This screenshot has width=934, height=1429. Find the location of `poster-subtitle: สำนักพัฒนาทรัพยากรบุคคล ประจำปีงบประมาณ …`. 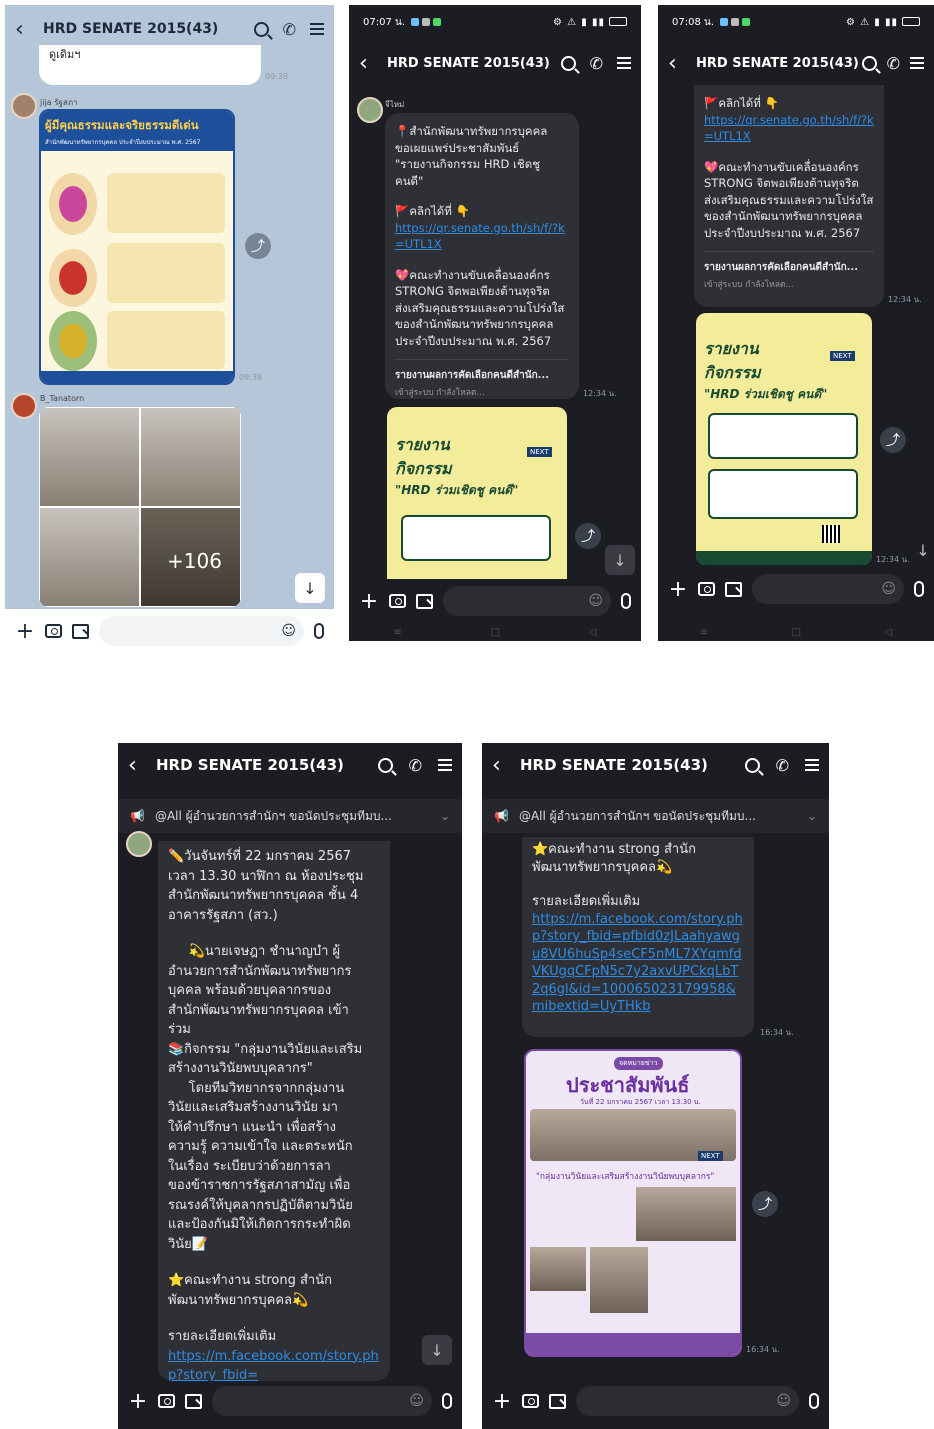

poster-subtitle: สำนักพัฒนาทรัพยากรบุคคล ประจำปีงบประมาณ … is located at coordinates (137, 144).